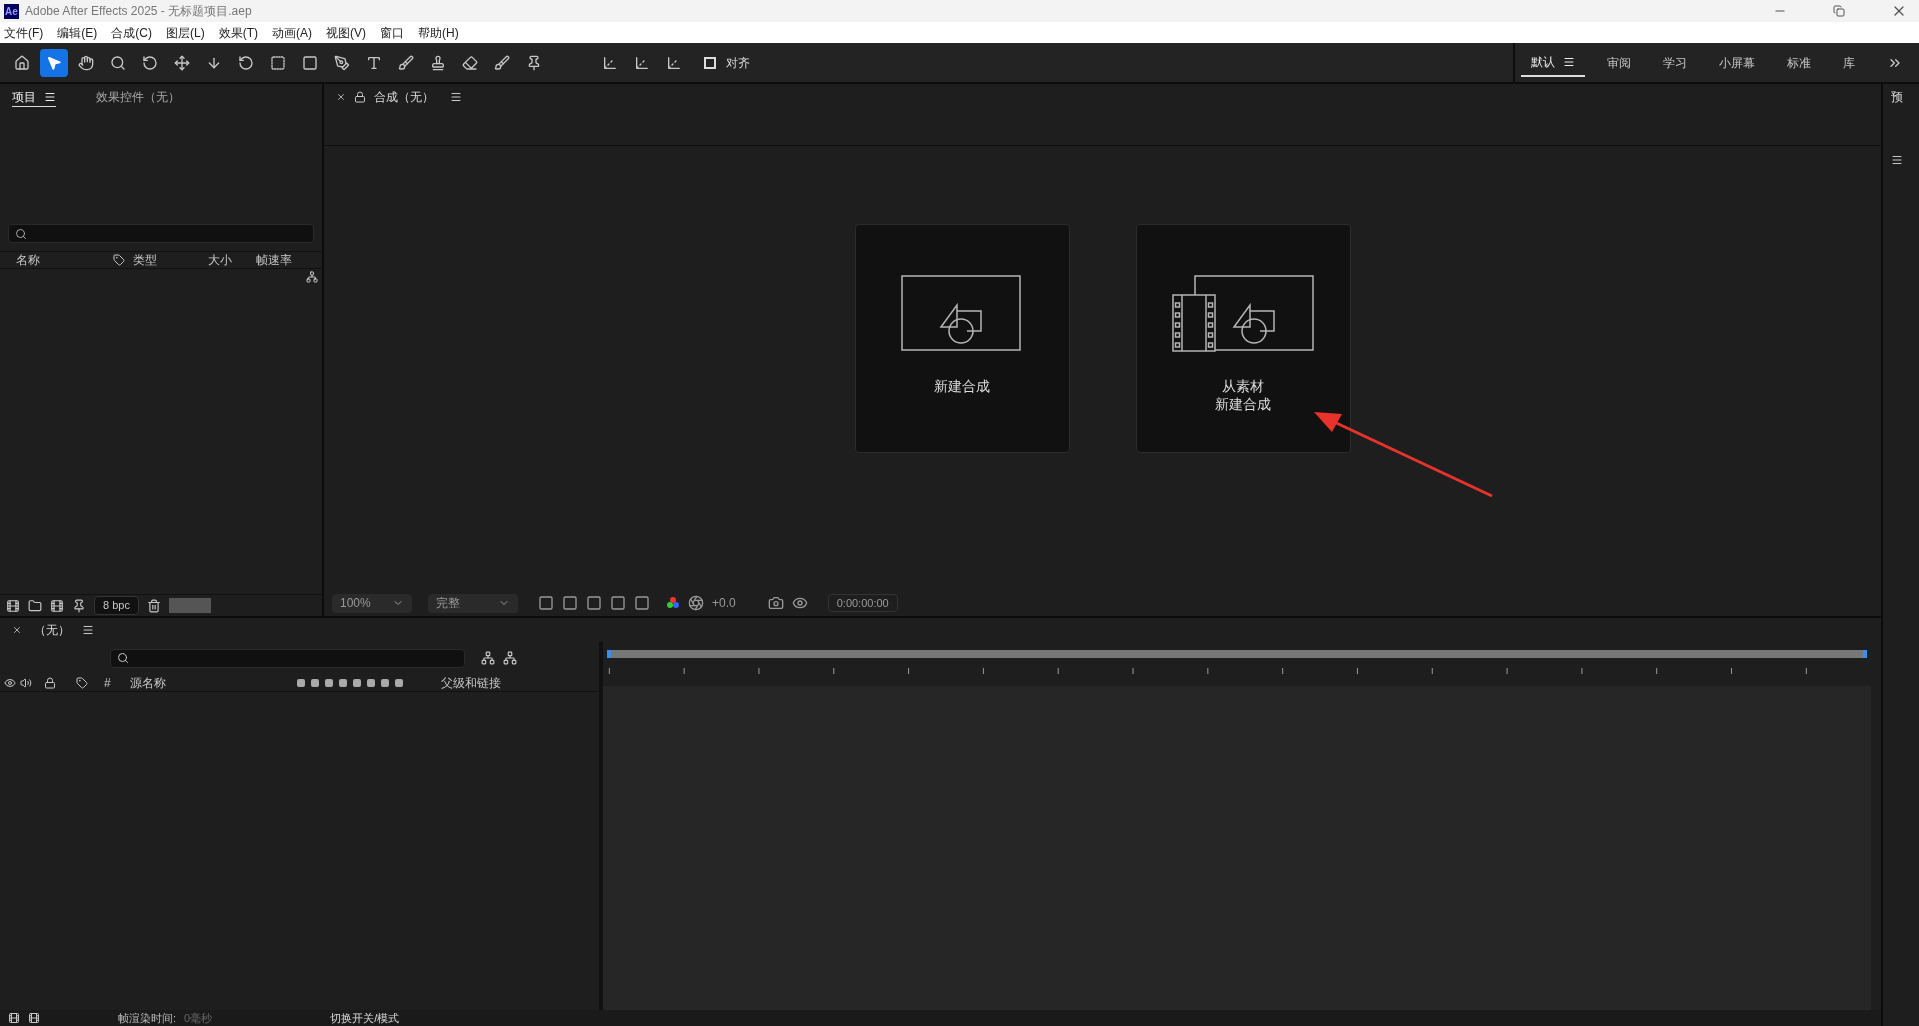 Image resolution: width=1919 pixels, height=1026 pixels. What do you see at coordinates (962, 385) in the screenshot?
I see `card-label: 新建合成` at bounding box center [962, 385].